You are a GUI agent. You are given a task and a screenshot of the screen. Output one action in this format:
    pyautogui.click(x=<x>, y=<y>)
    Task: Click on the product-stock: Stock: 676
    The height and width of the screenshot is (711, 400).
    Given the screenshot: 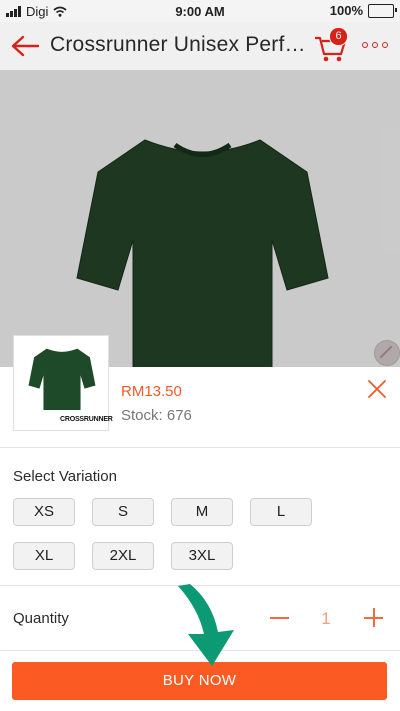 What is the action you would take?
    pyautogui.click(x=156, y=415)
    